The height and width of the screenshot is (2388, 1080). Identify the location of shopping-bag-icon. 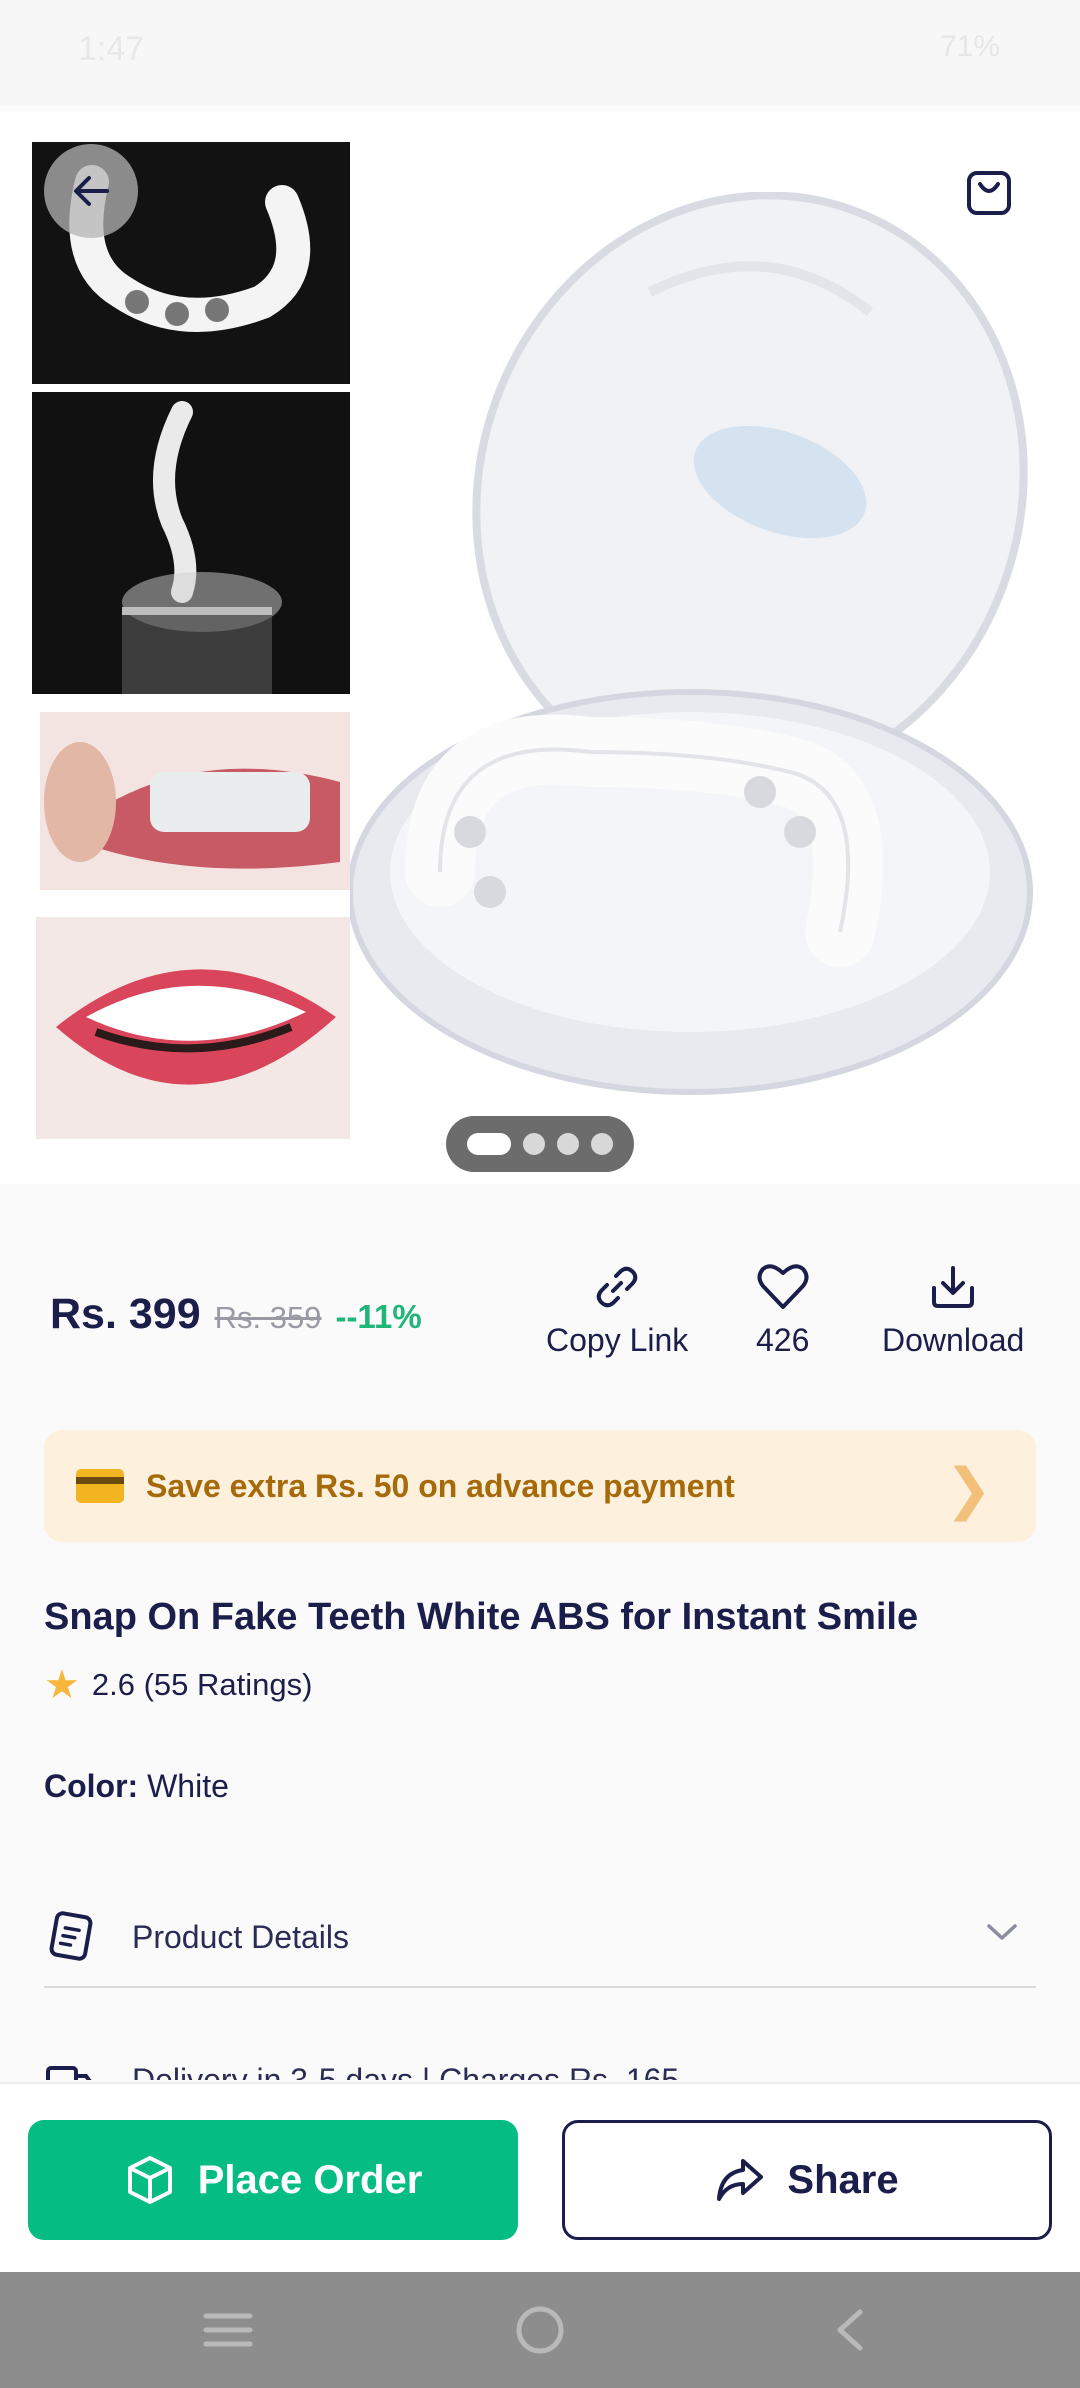
(989, 193).